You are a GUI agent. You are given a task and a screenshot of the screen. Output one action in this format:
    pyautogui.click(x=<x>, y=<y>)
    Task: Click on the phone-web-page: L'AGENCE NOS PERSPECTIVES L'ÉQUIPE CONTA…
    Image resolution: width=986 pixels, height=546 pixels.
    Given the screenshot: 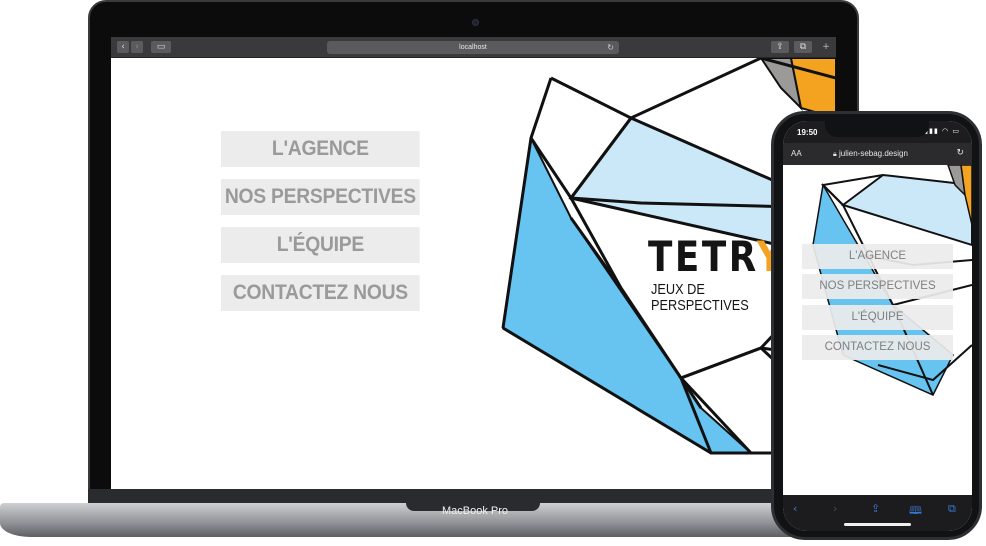 What is the action you would take?
    pyautogui.click(x=877, y=330)
    